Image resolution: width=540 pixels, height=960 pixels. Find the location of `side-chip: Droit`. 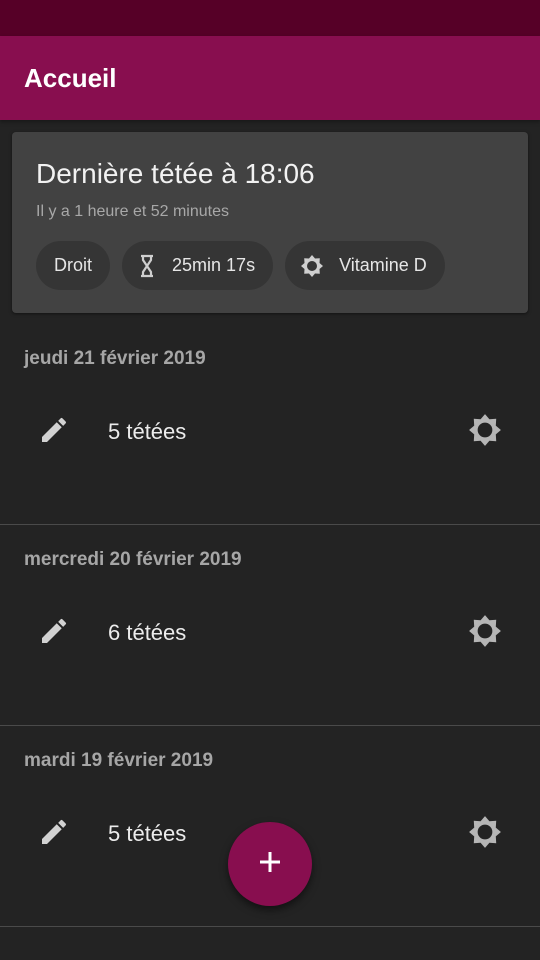

side-chip: Droit is located at coordinates (73, 265).